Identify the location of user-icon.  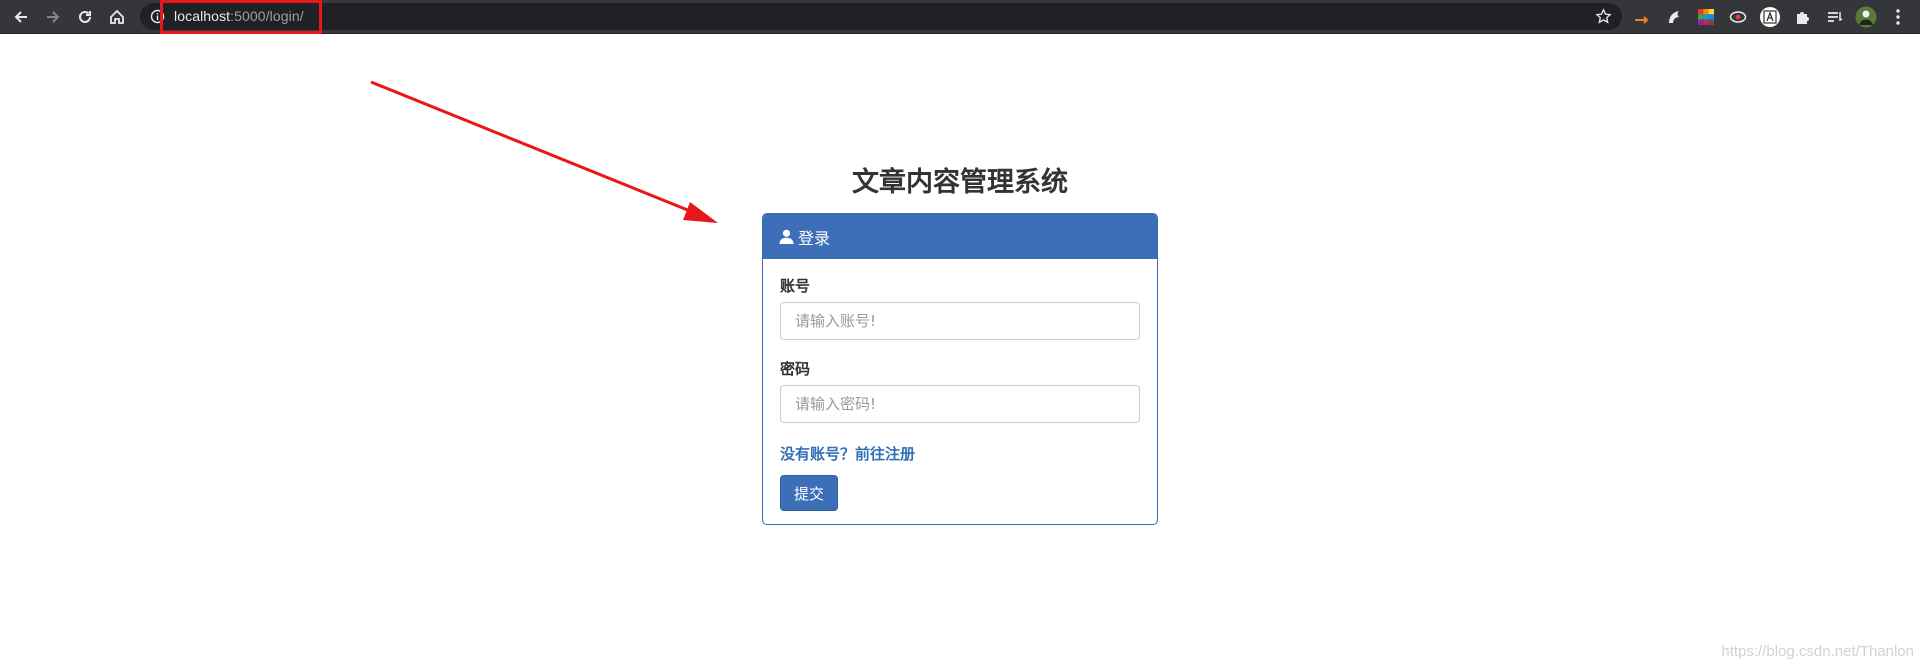
(786, 236).